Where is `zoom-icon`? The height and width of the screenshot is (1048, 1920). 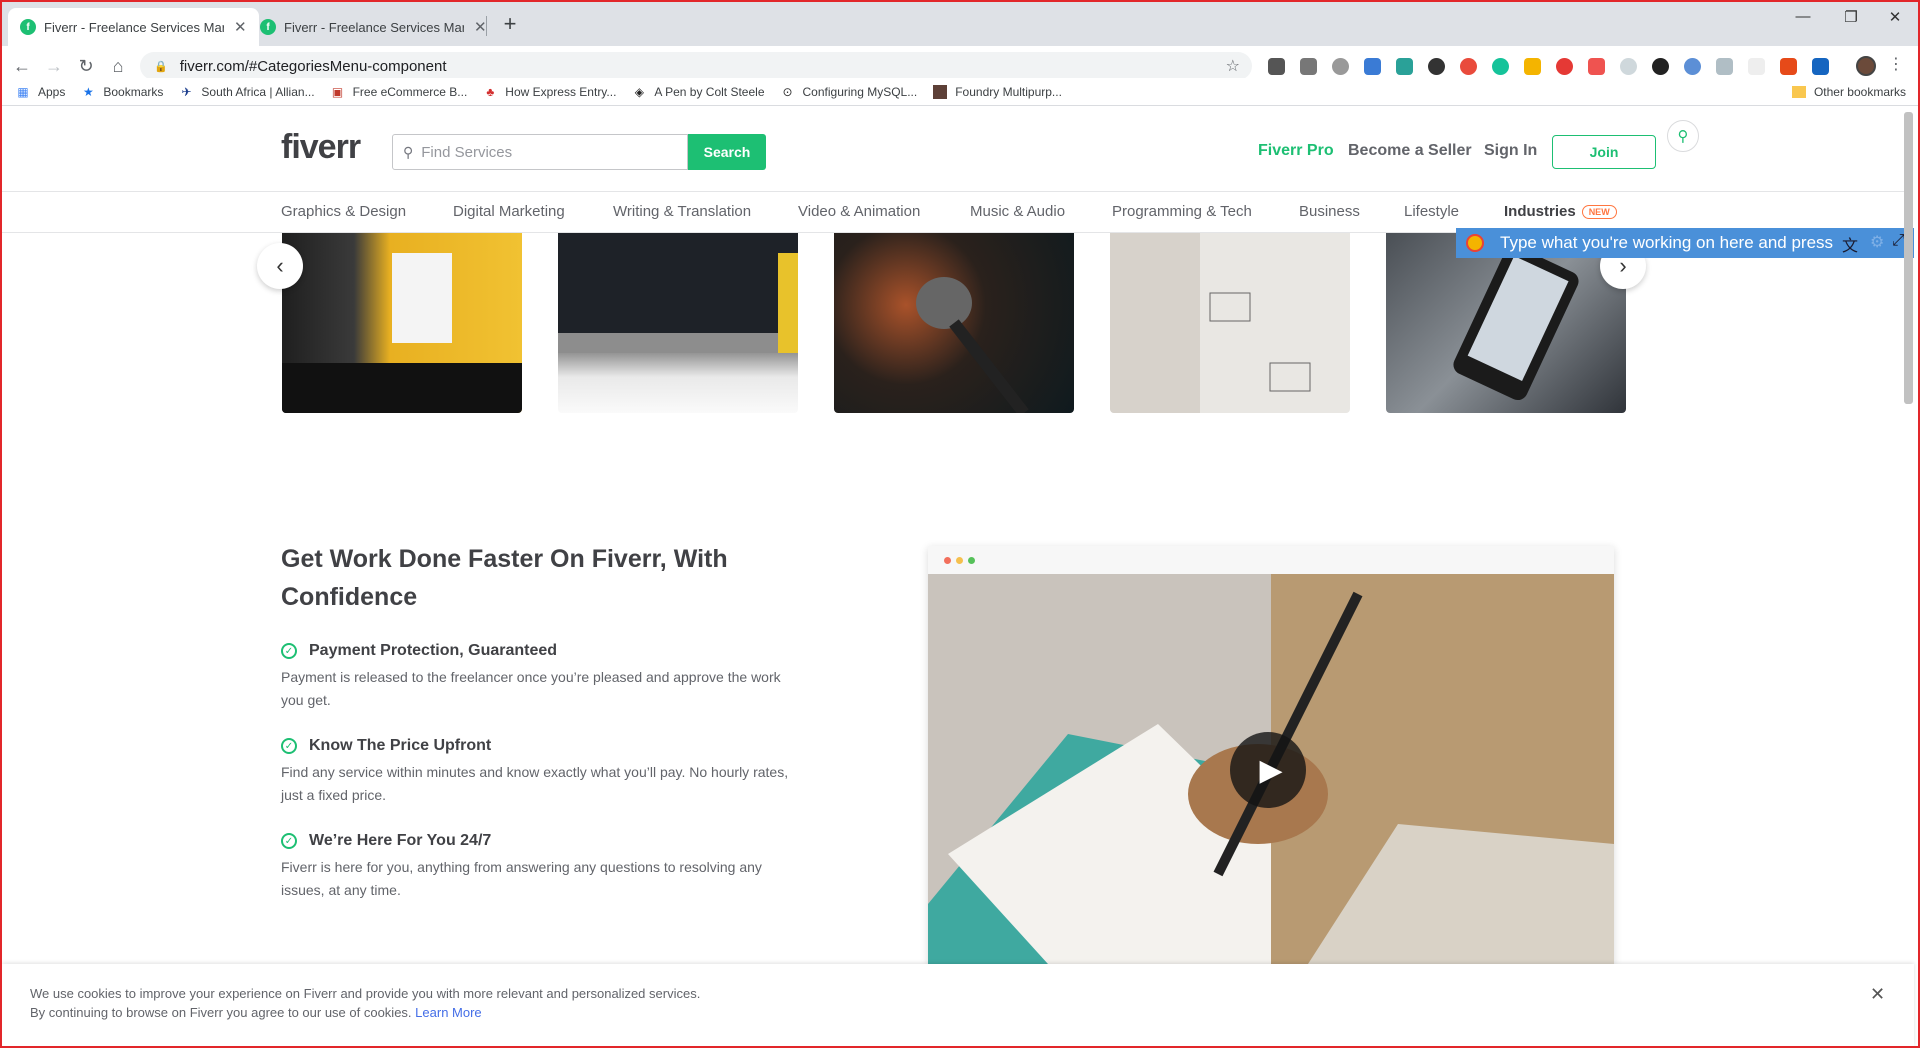
zoom-icon is located at coordinates (1628, 66).